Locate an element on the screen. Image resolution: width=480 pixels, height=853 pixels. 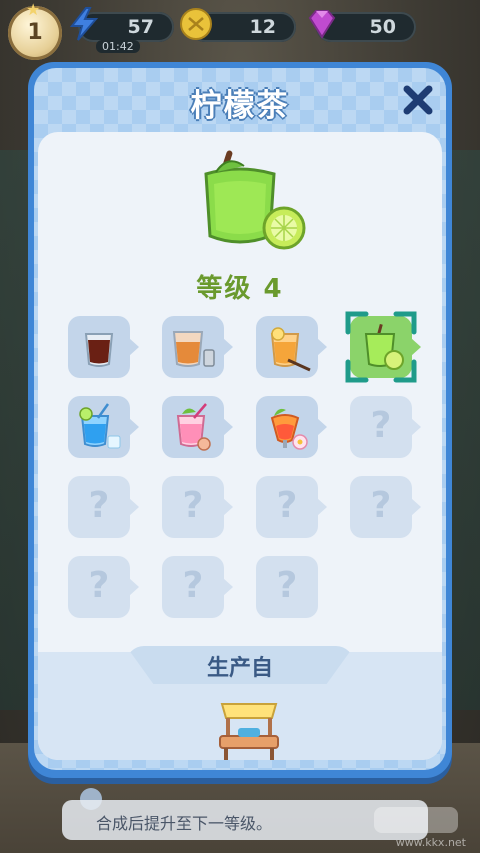
produced-from-label: 生产自 is located at coordinates (239, 668).